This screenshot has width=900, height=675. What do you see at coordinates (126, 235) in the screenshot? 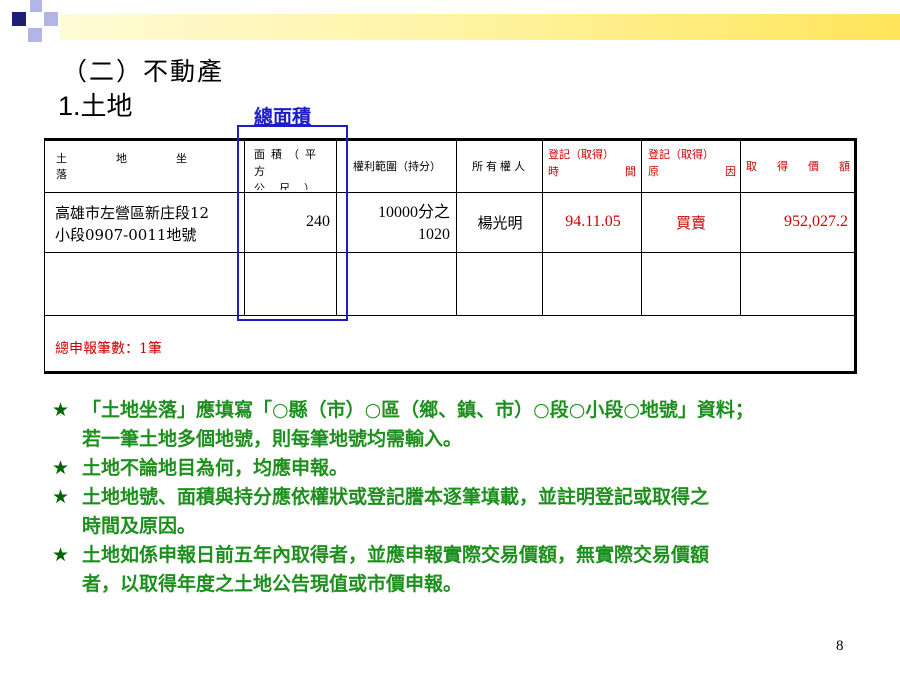
I see `location-line2: 小段0907-0011地號` at bounding box center [126, 235].